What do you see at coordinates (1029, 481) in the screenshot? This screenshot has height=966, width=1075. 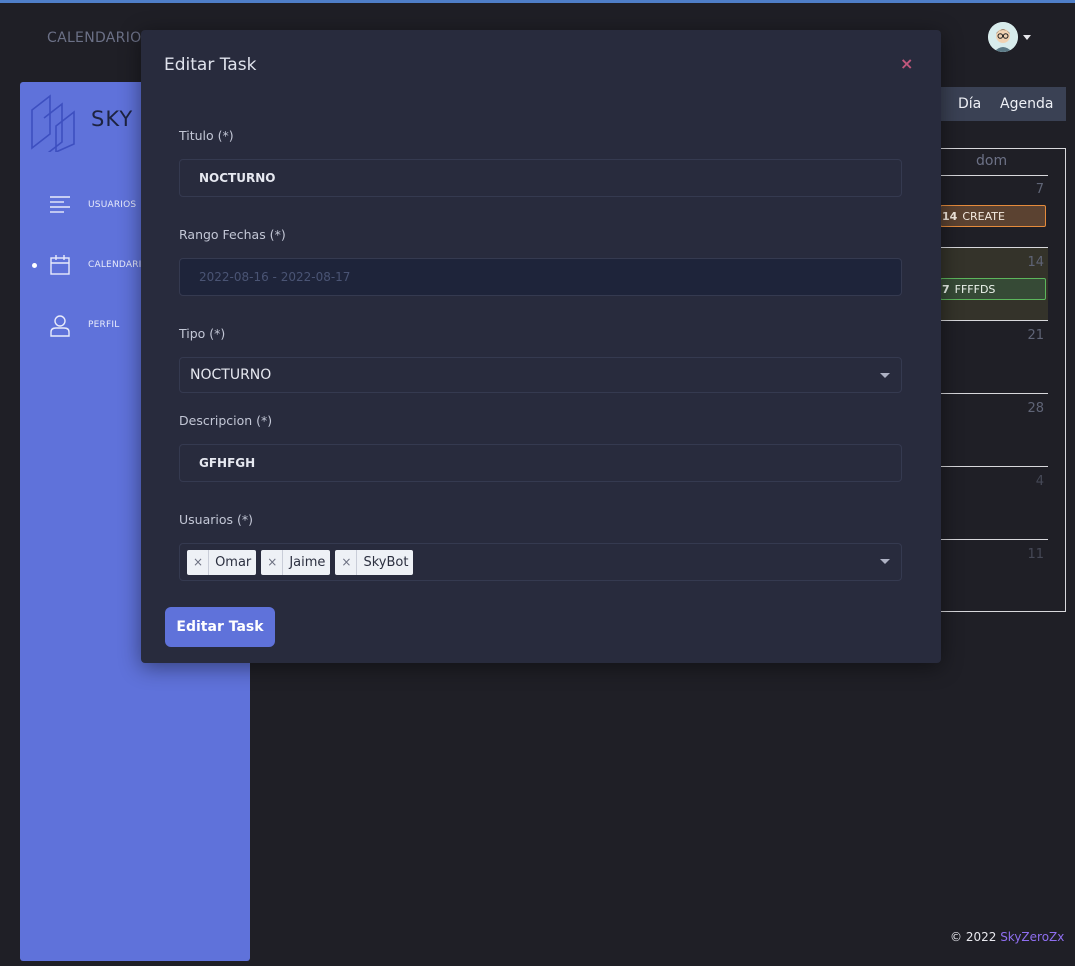 I see `calendar-day-number: 4` at bounding box center [1029, 481].